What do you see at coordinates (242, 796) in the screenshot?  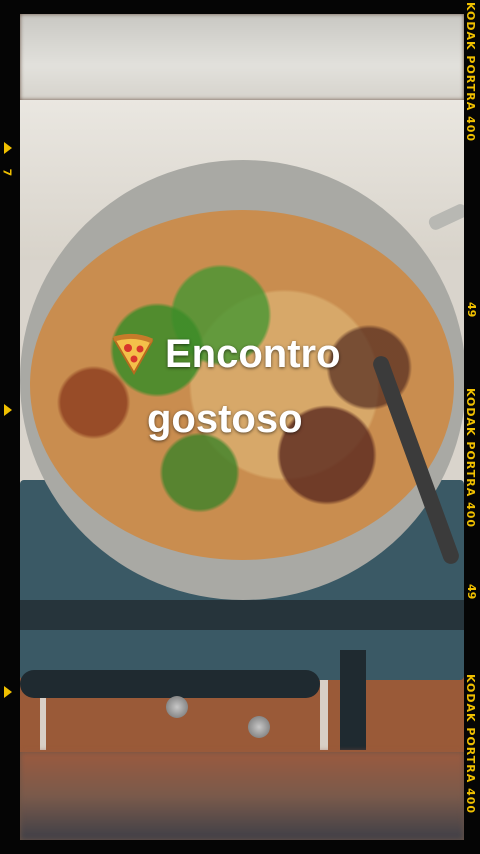 I see `bottom-blurred-strip` at bounding box center [242, 796].